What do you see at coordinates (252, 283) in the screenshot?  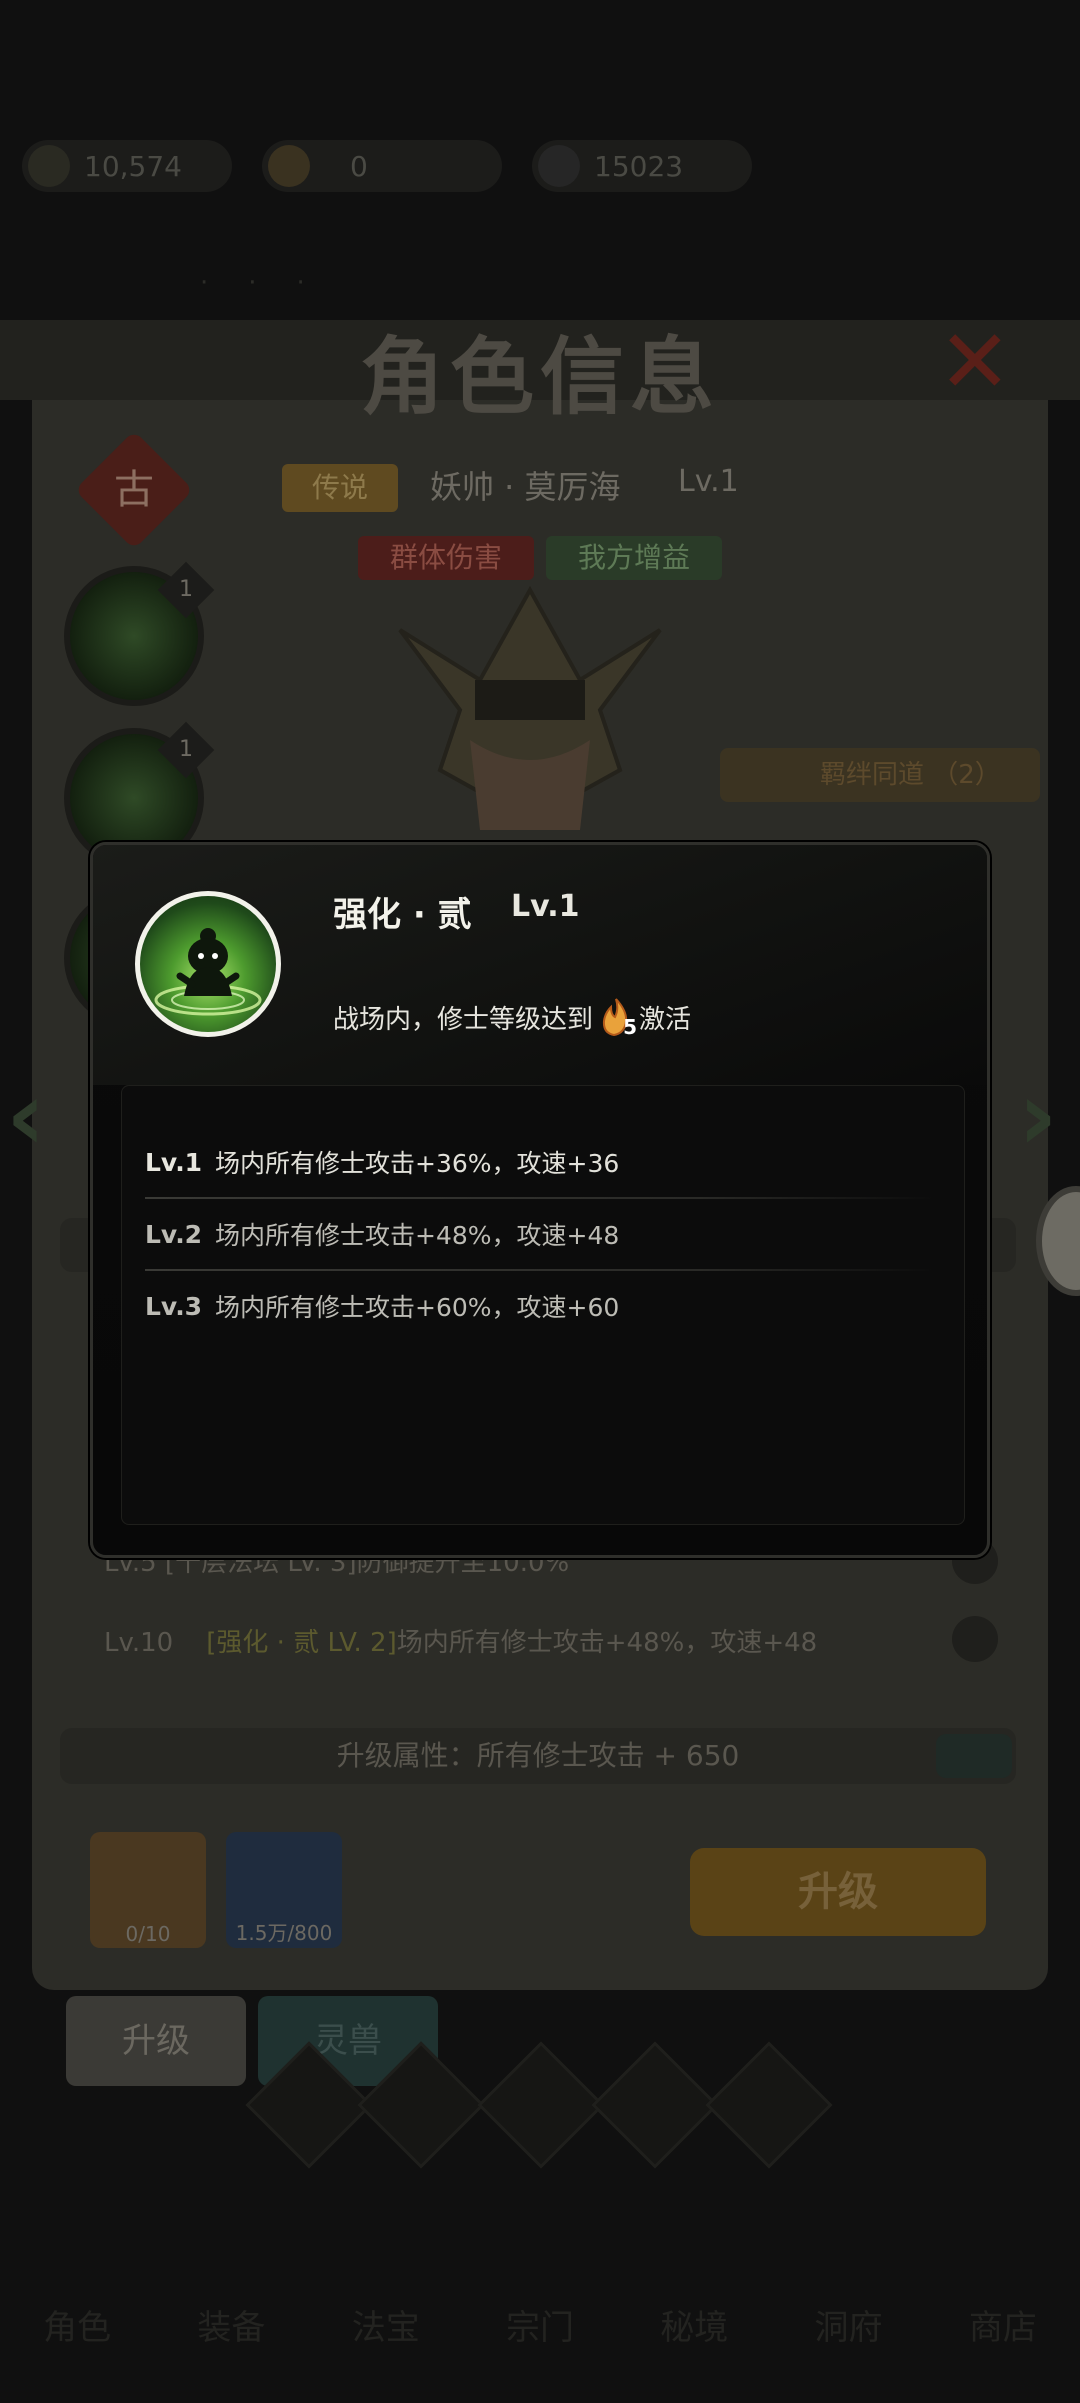 I see `background-tabs: · · ·` at bounding box center [252, 283].